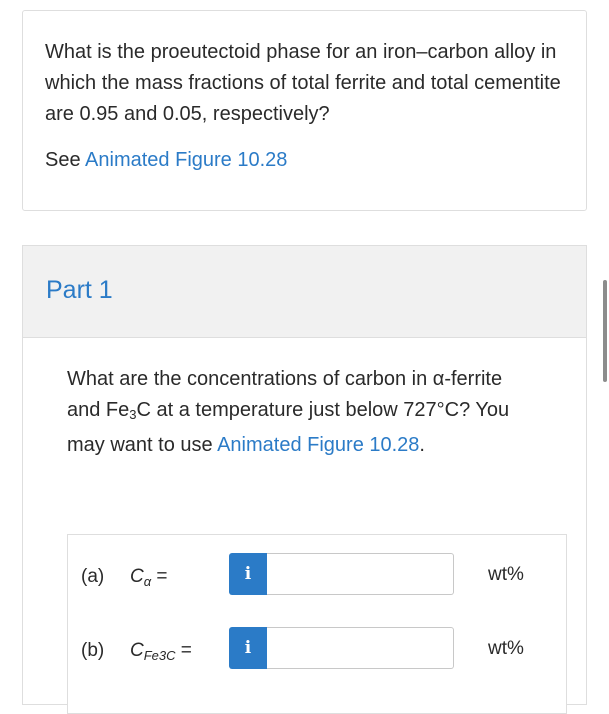 This screenshot has height=714, width=609. What do you see at coordinates (304, 292) in the screenshot?
I see `part-header: Part 1` at bounding box center [304, 292].